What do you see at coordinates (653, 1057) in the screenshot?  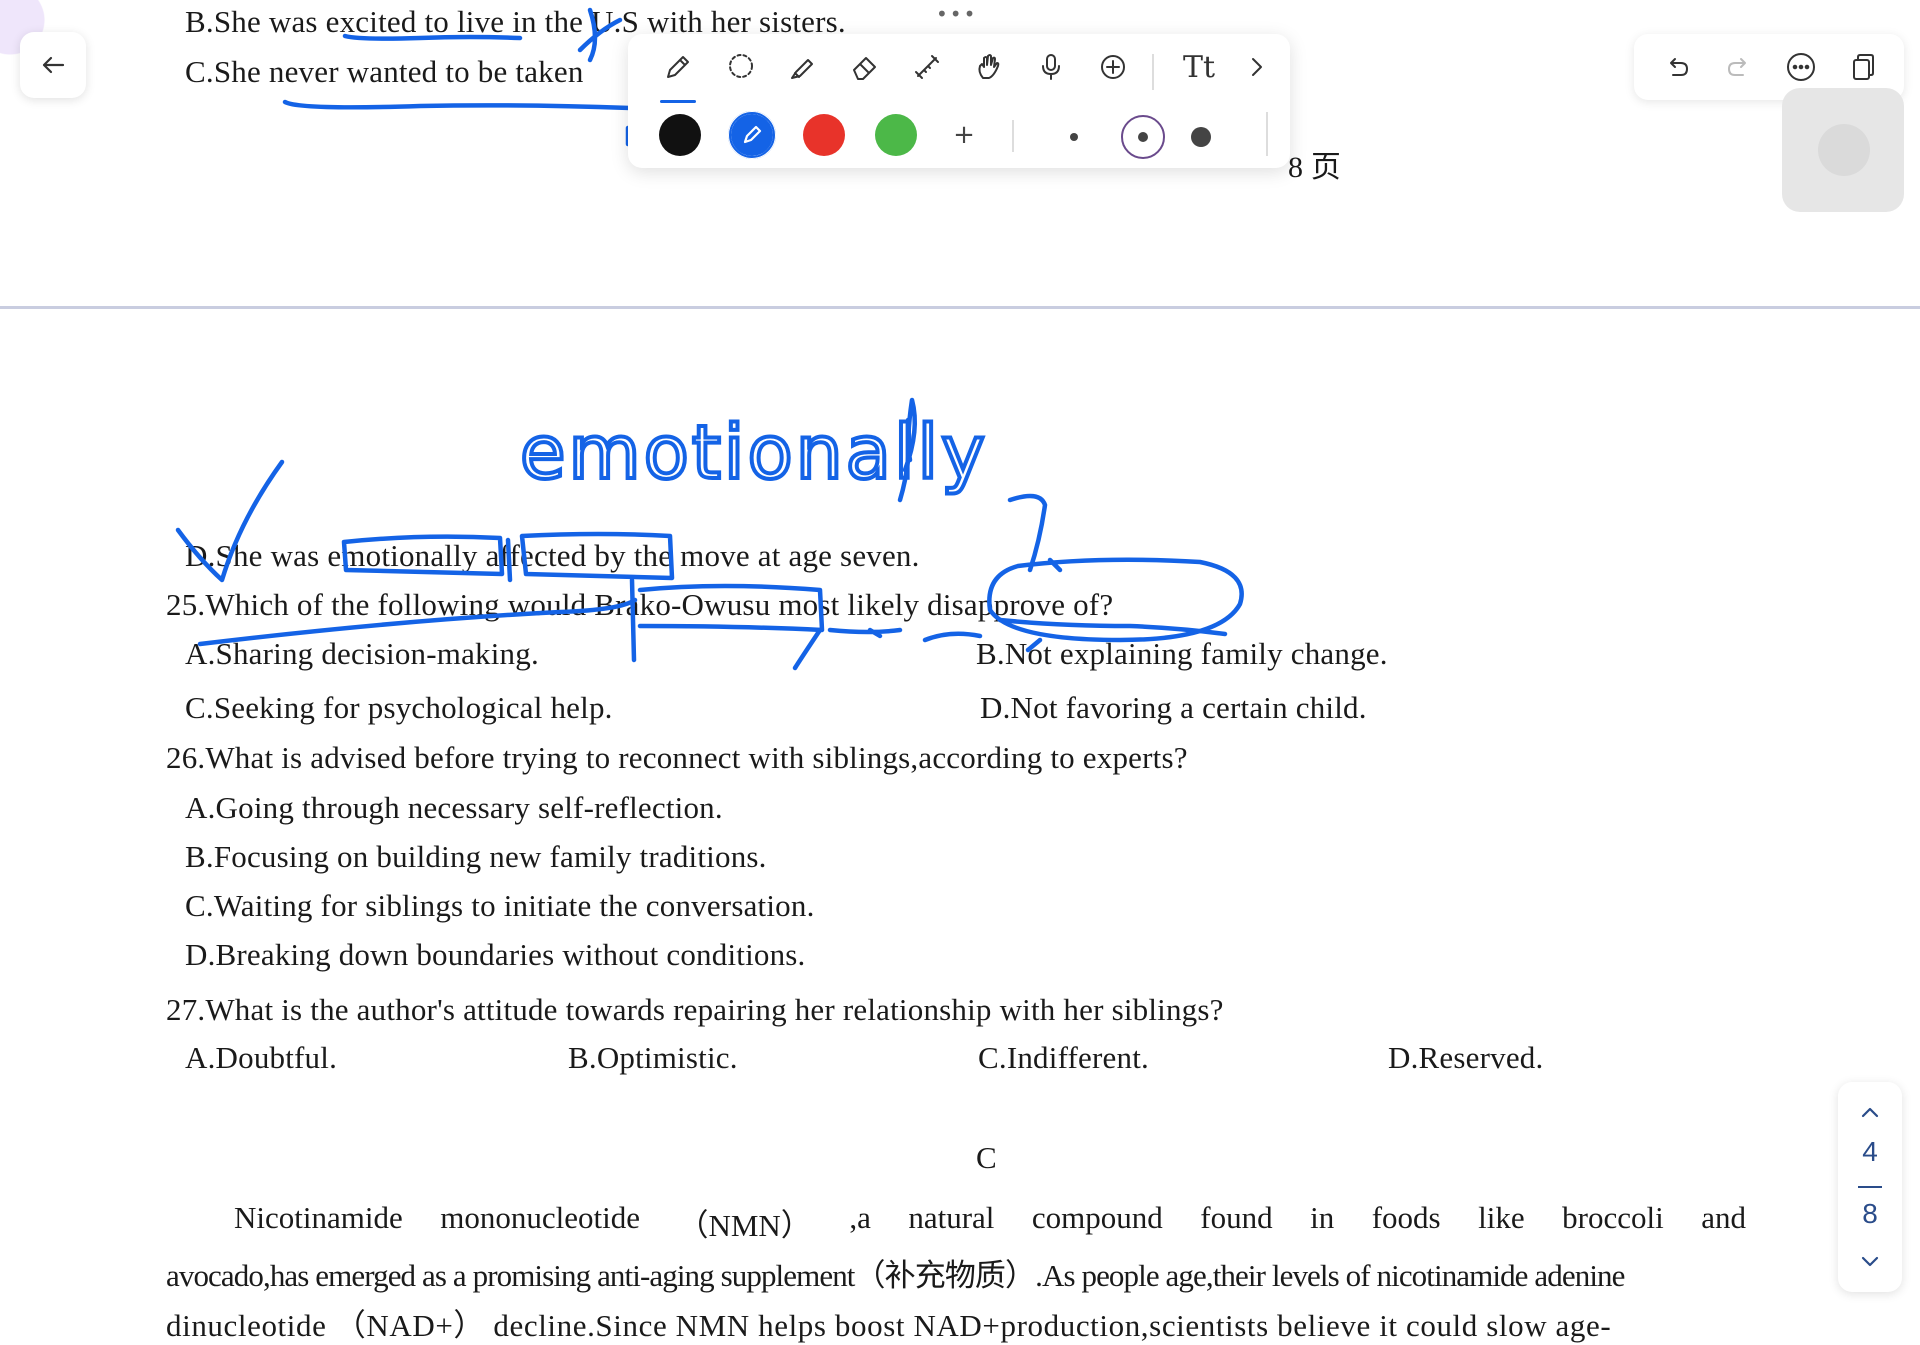 I see `q27-option-b: B.Optimistic.` at bounding box center [653, 1057].